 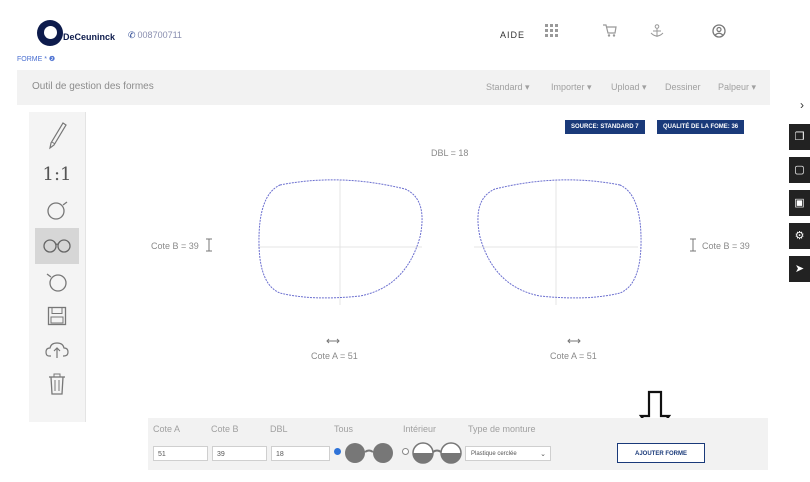 I want to click on frame-type-select: Plastique cerclée ⌄, so click(x=508, y=453).